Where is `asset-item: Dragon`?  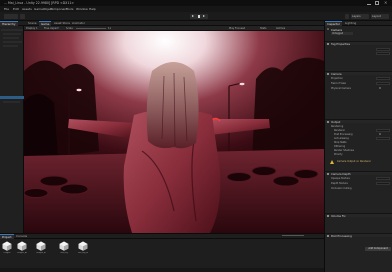
asset-item: Dragon is located at coordinates (7, 247).